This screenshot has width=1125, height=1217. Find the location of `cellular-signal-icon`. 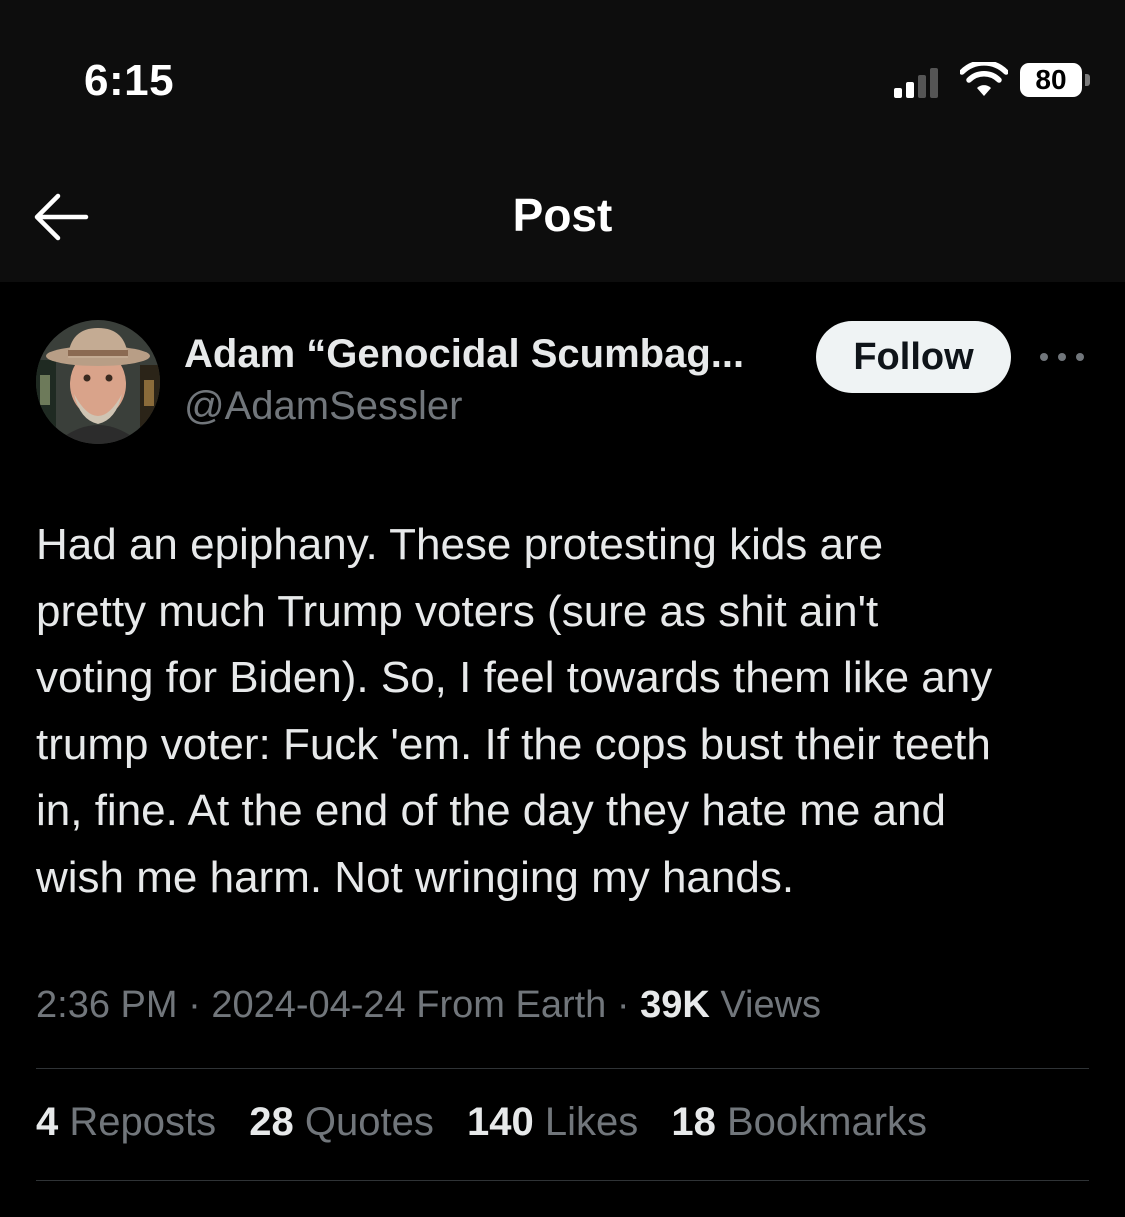

cellular-signal-icon is located at coordinates (916, 83).